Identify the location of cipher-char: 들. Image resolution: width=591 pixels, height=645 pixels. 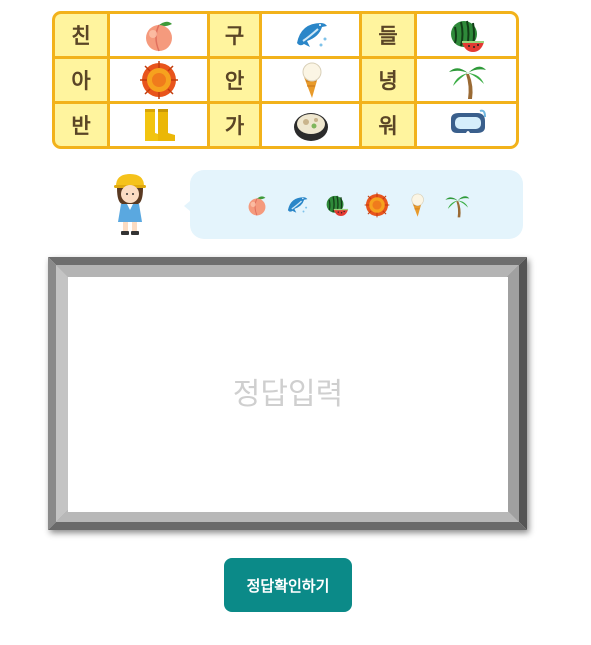
(388, 35).